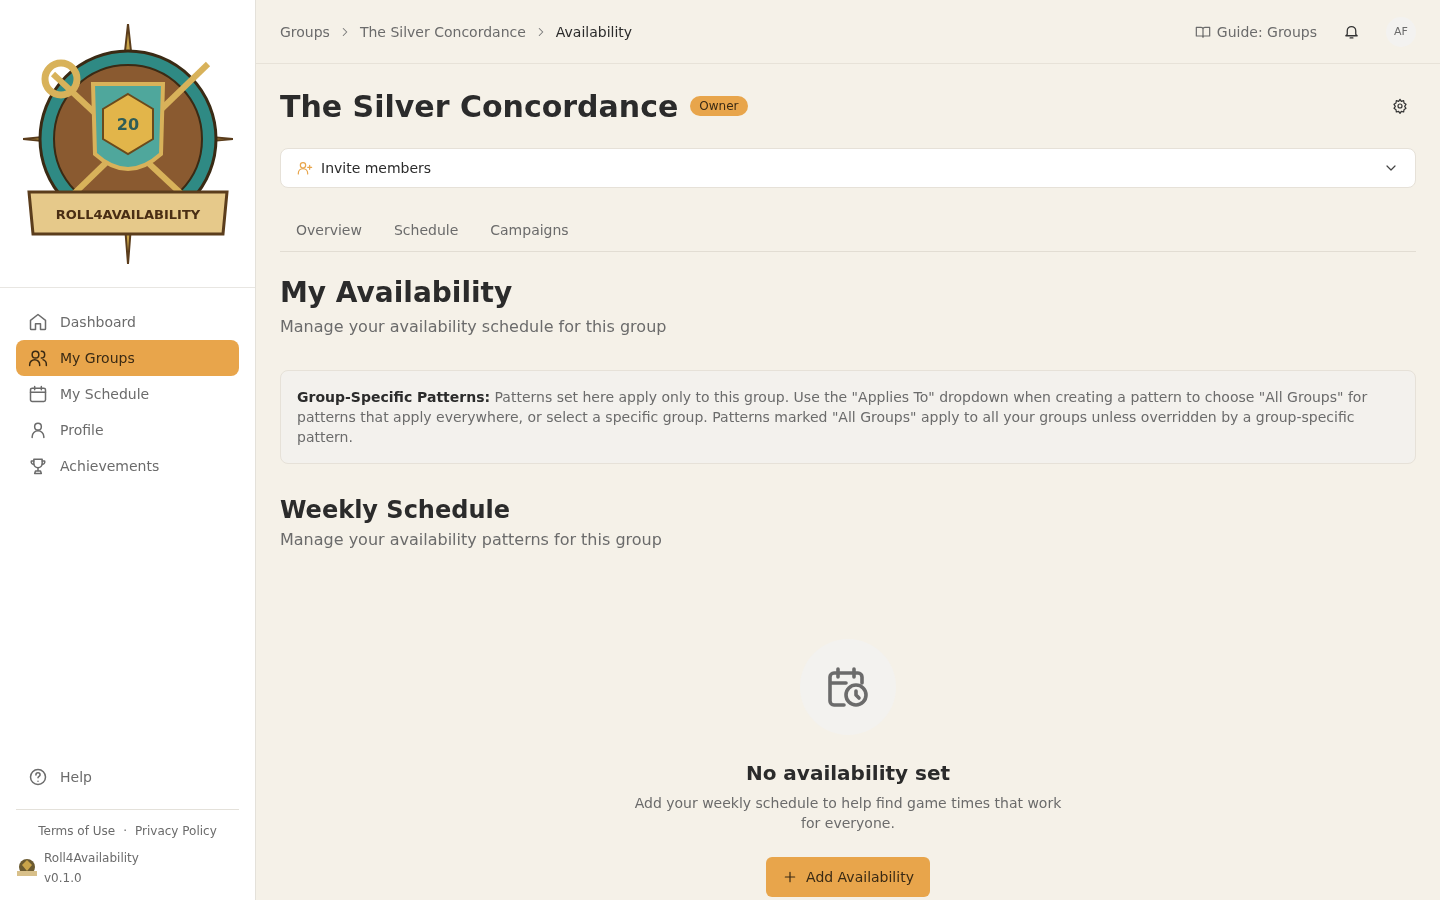 The height and width of the screenshot is (900, 1440). What do you see at coordinates (719, 106) in the screenshot?
I see `role-badge: Owner` at bounding box center [719, 106].